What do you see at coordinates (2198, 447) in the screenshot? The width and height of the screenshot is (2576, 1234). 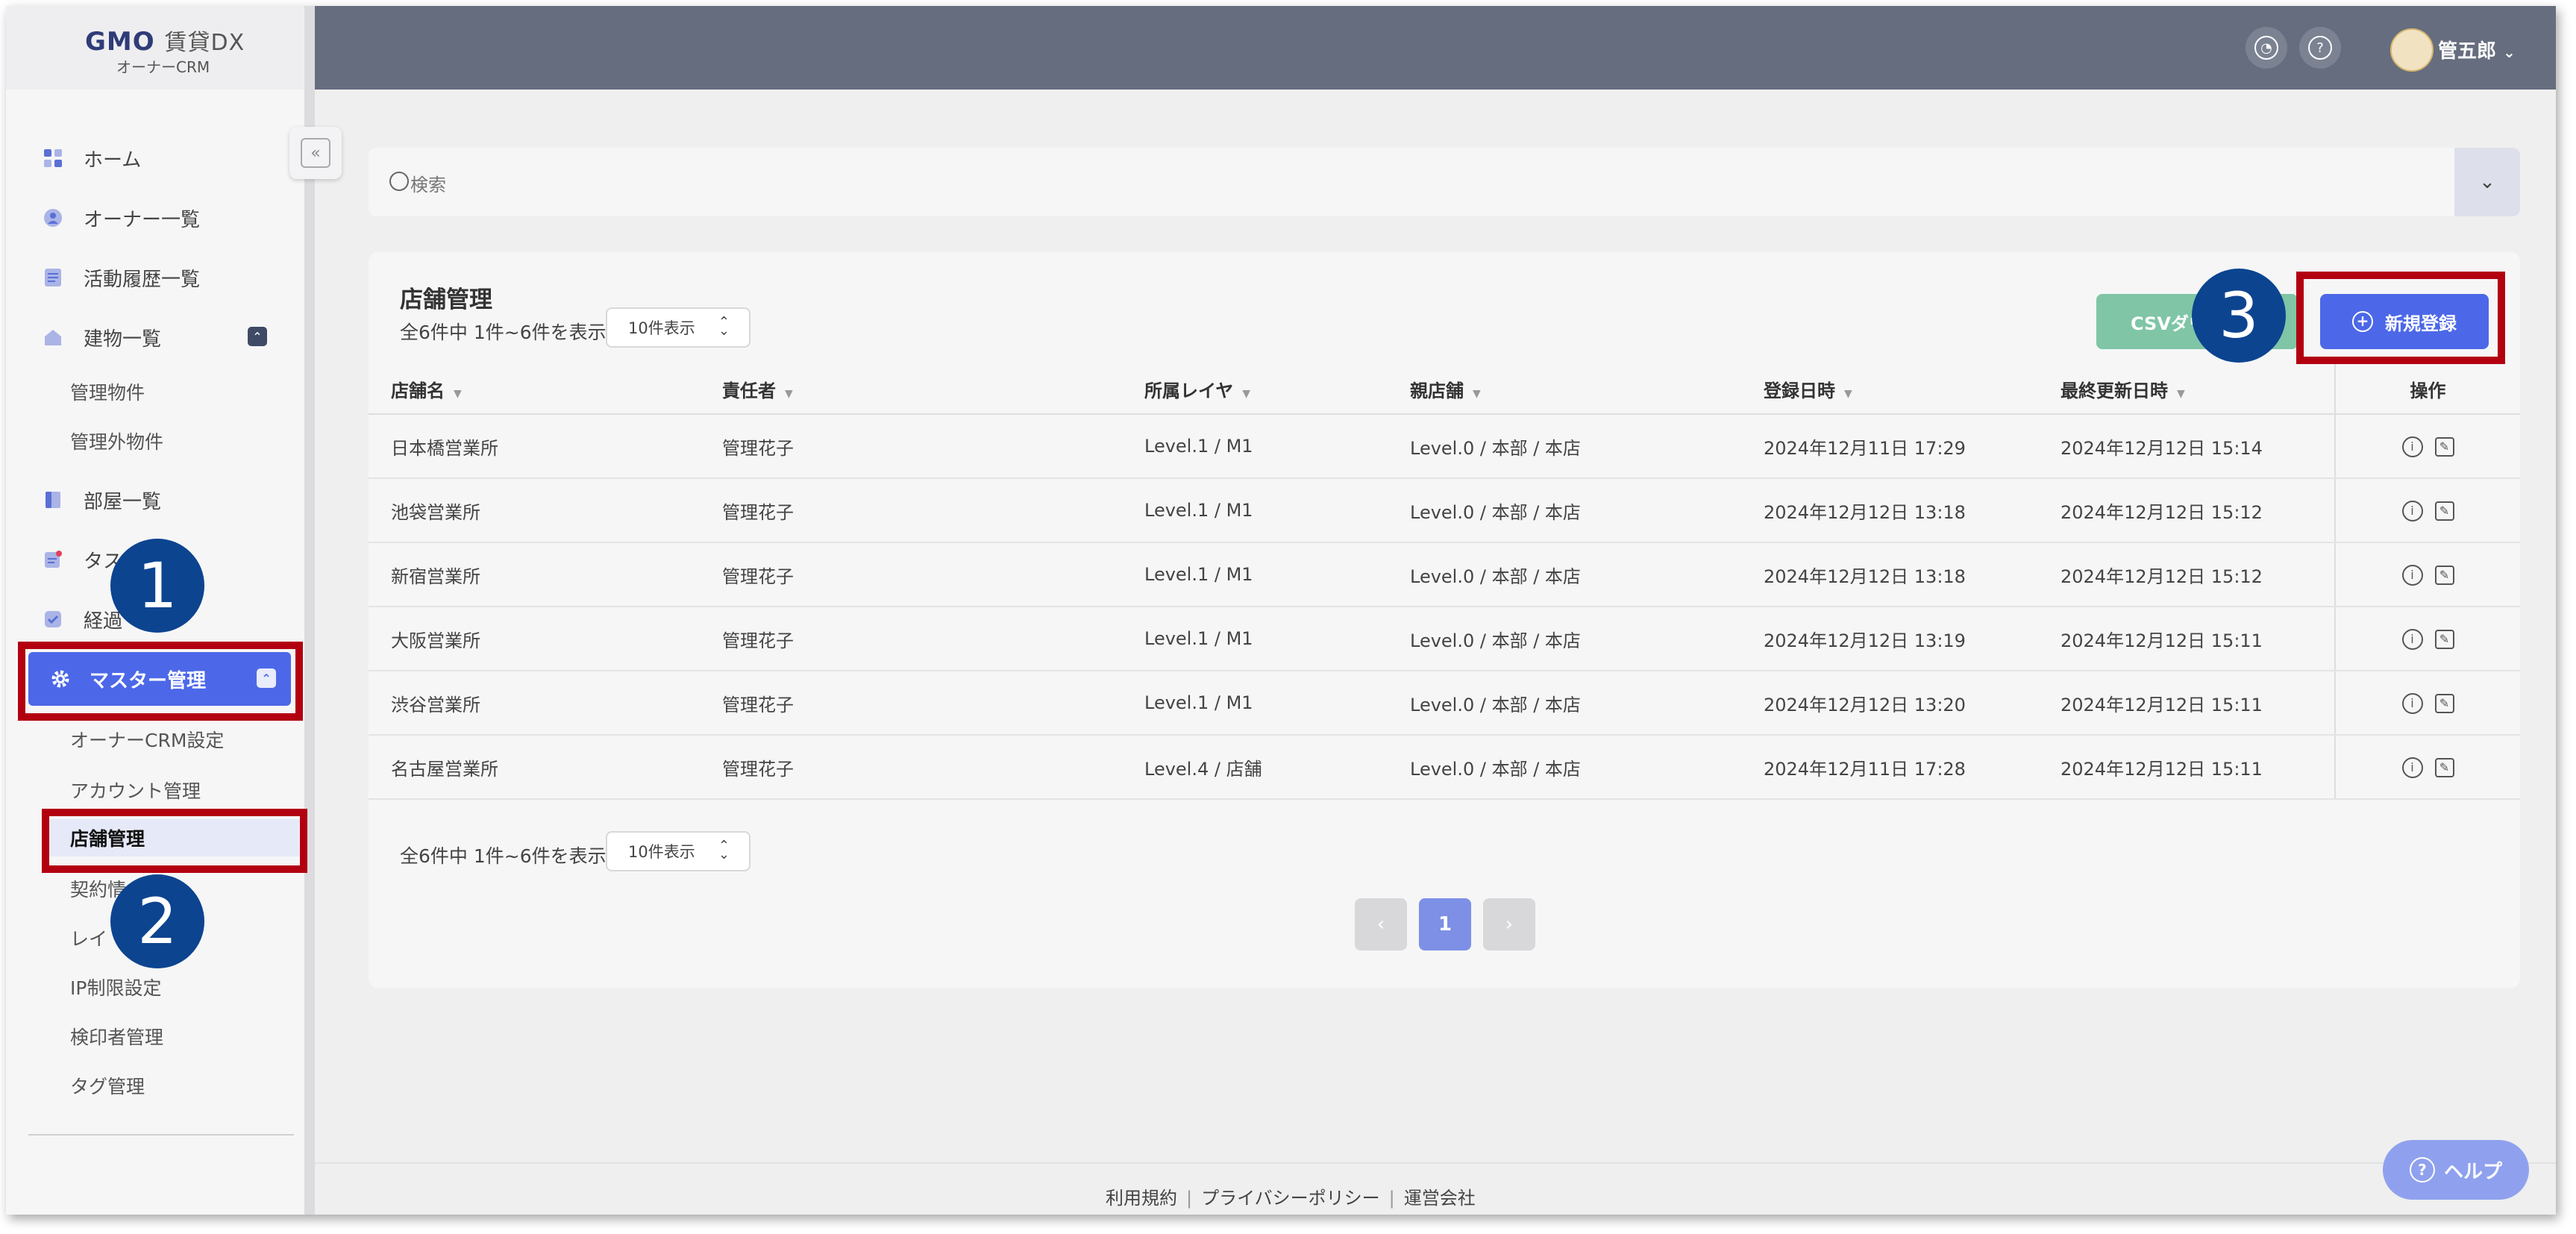 I see `cell-updated: 2024年12月12日 15:14` at bounding box center [2198, 447].